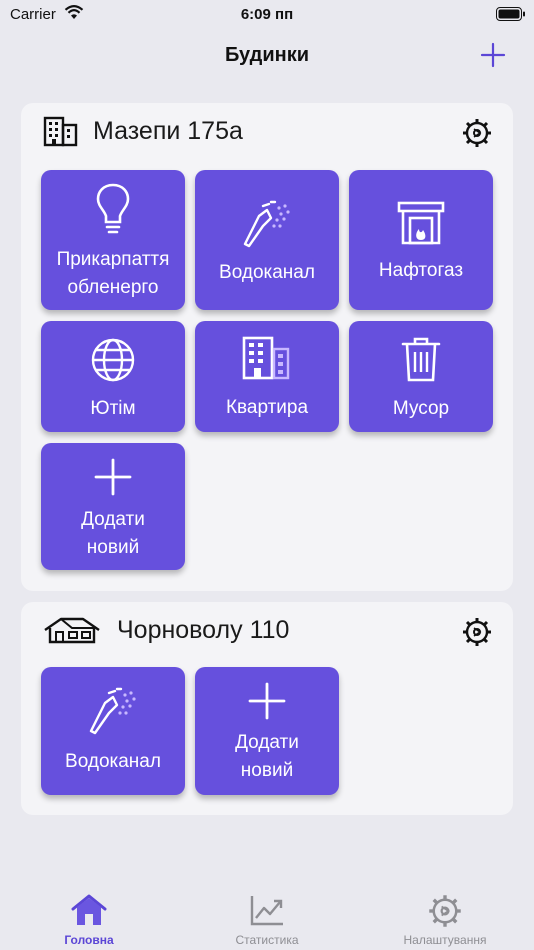 This screenshot has width=534, height=950. What do you see at coordinates (113, 208) in the screenshot?
I see `lightbulb-icon` at bounding box center [113, 208].